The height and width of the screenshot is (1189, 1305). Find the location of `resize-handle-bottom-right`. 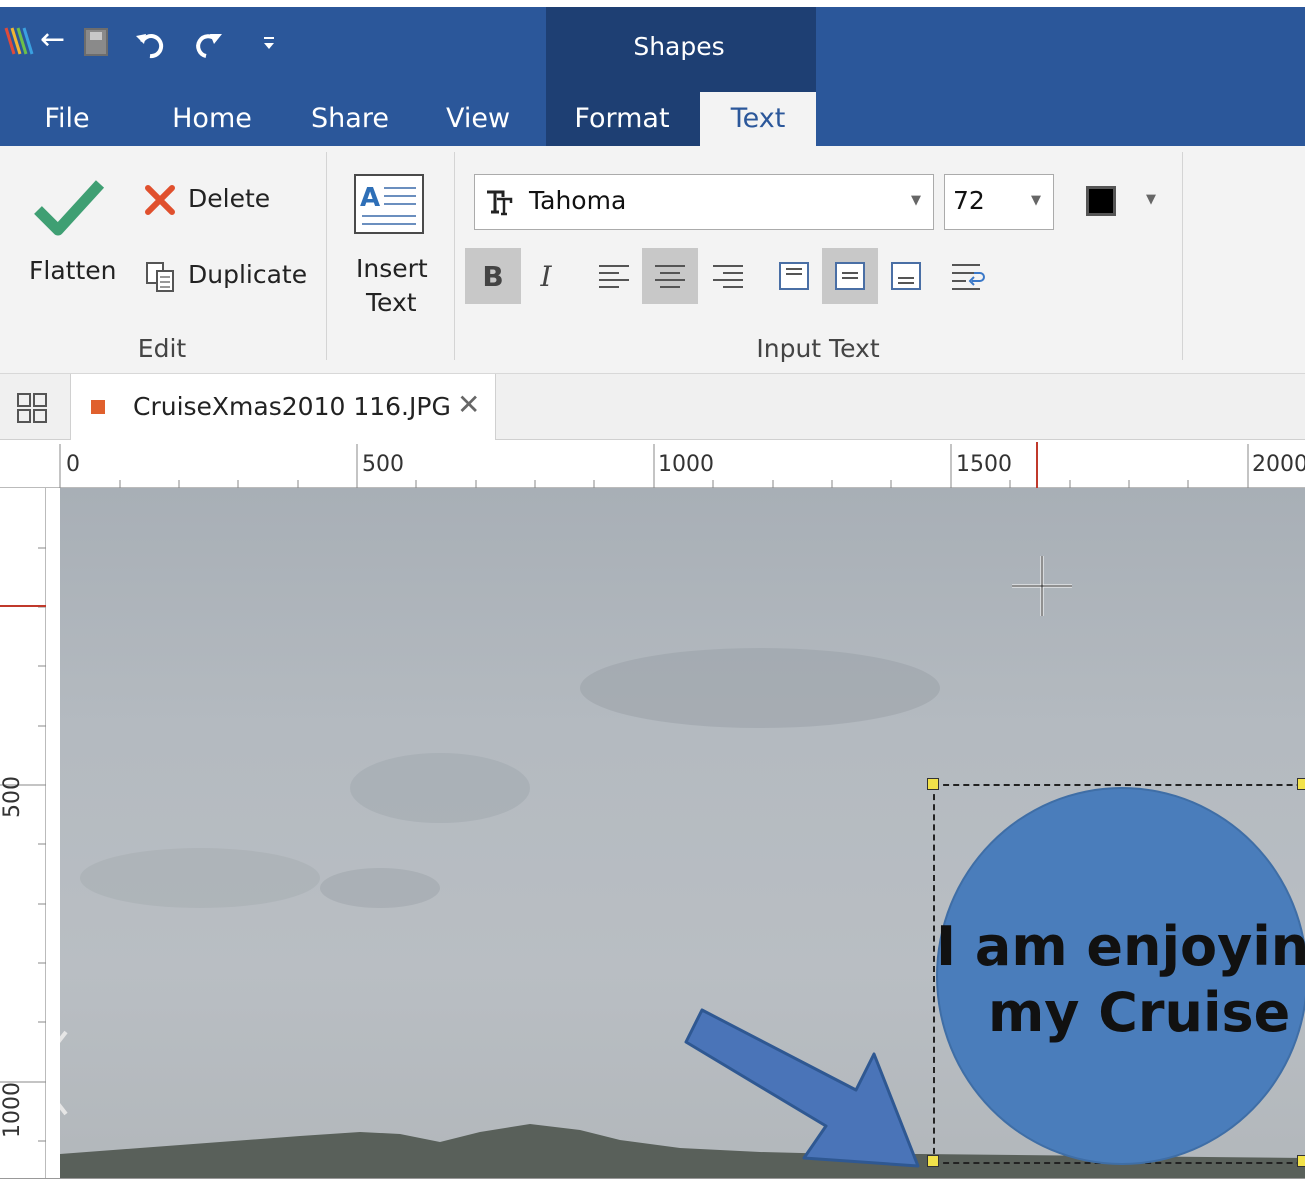

resize-handle-bottom-right is located at coordinates (1301, 1161).